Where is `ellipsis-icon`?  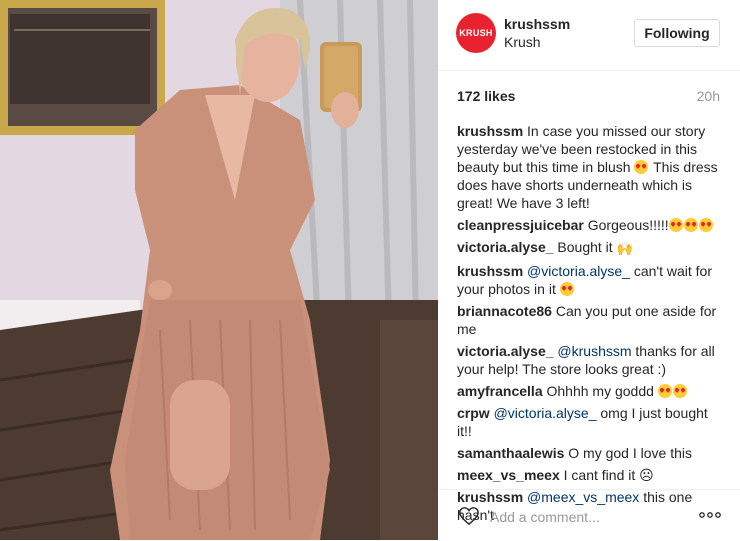 ellipsis-icon is located at coordinates (710, 515).